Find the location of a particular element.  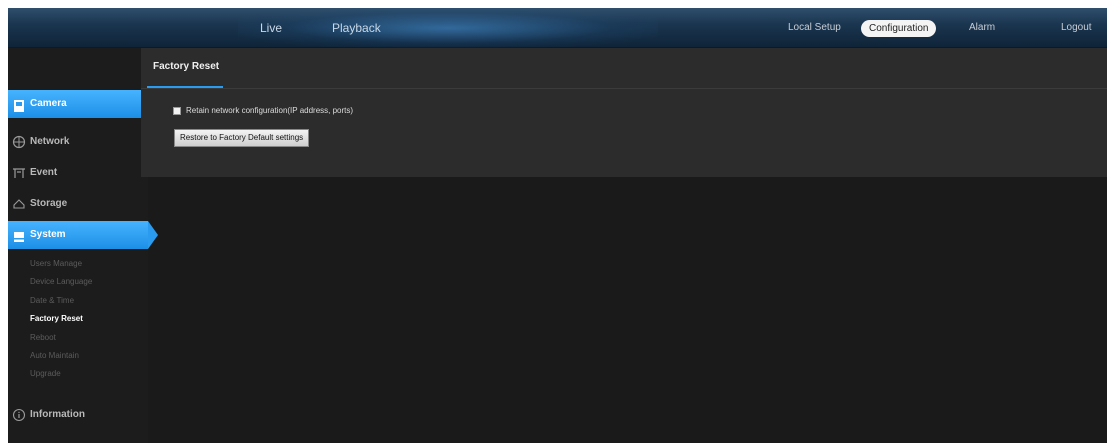

nav-alarm: Alarm is located at coordinates (982, 28).